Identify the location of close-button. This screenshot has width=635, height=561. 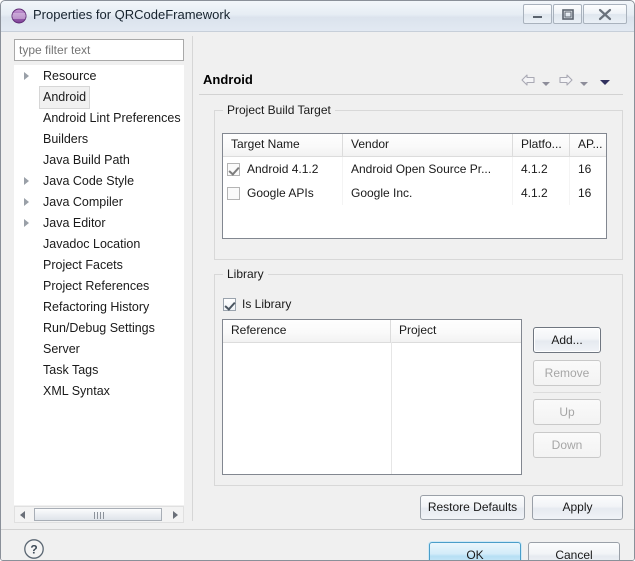
(605, 14).